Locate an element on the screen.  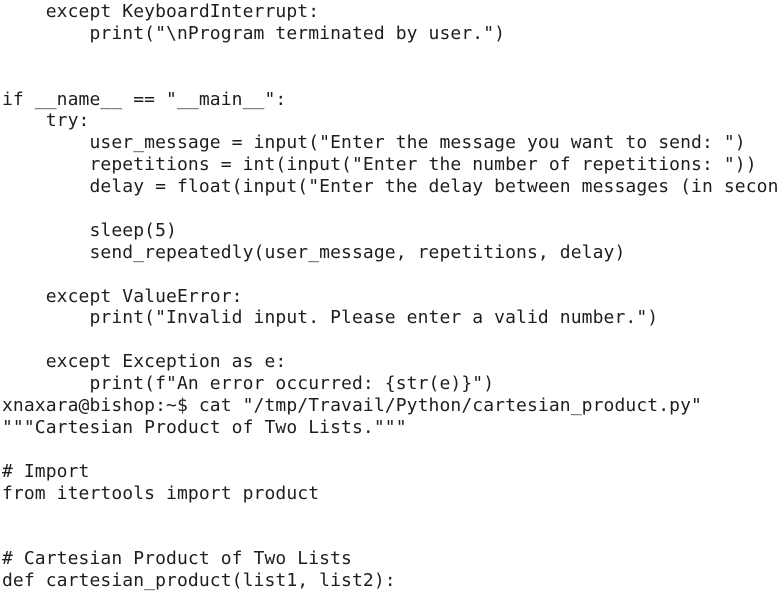
terminal-line: print(f"An error occurred: {str(e)}") is located at coordinates (248, 384).